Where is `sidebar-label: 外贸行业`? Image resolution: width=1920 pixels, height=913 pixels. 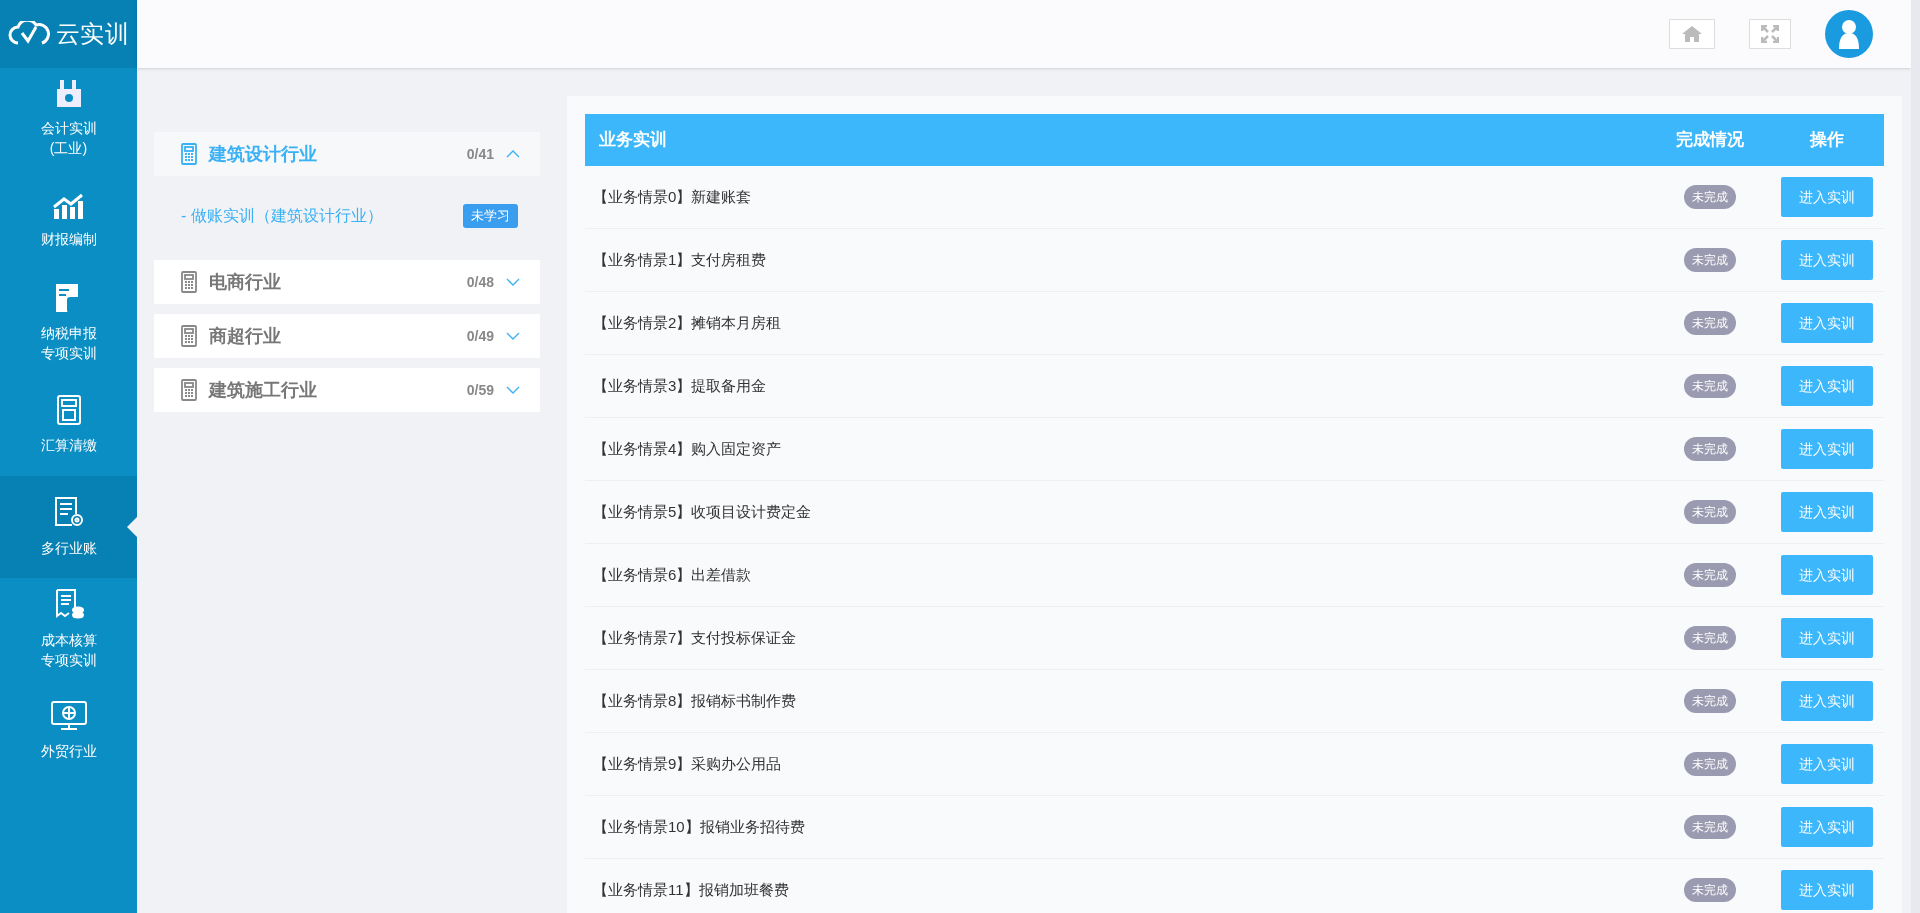 sidebar-label: 外贸行业 is located at coordinates (68, 751).